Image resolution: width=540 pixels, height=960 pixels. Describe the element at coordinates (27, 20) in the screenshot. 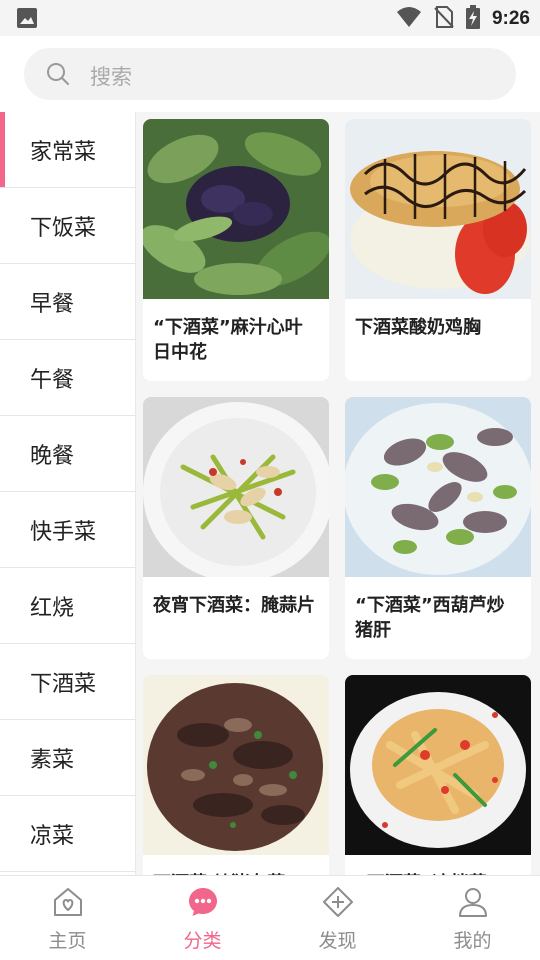

I see `gallery-notification-icon` at that location.